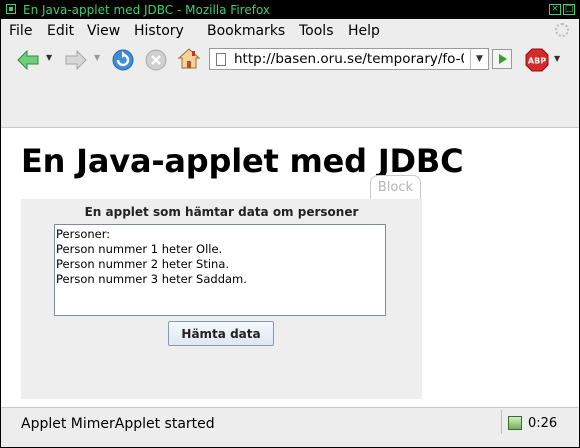 This screenshot has height=448, width=580. I want to click on java-console-icon, so click(515, 423).